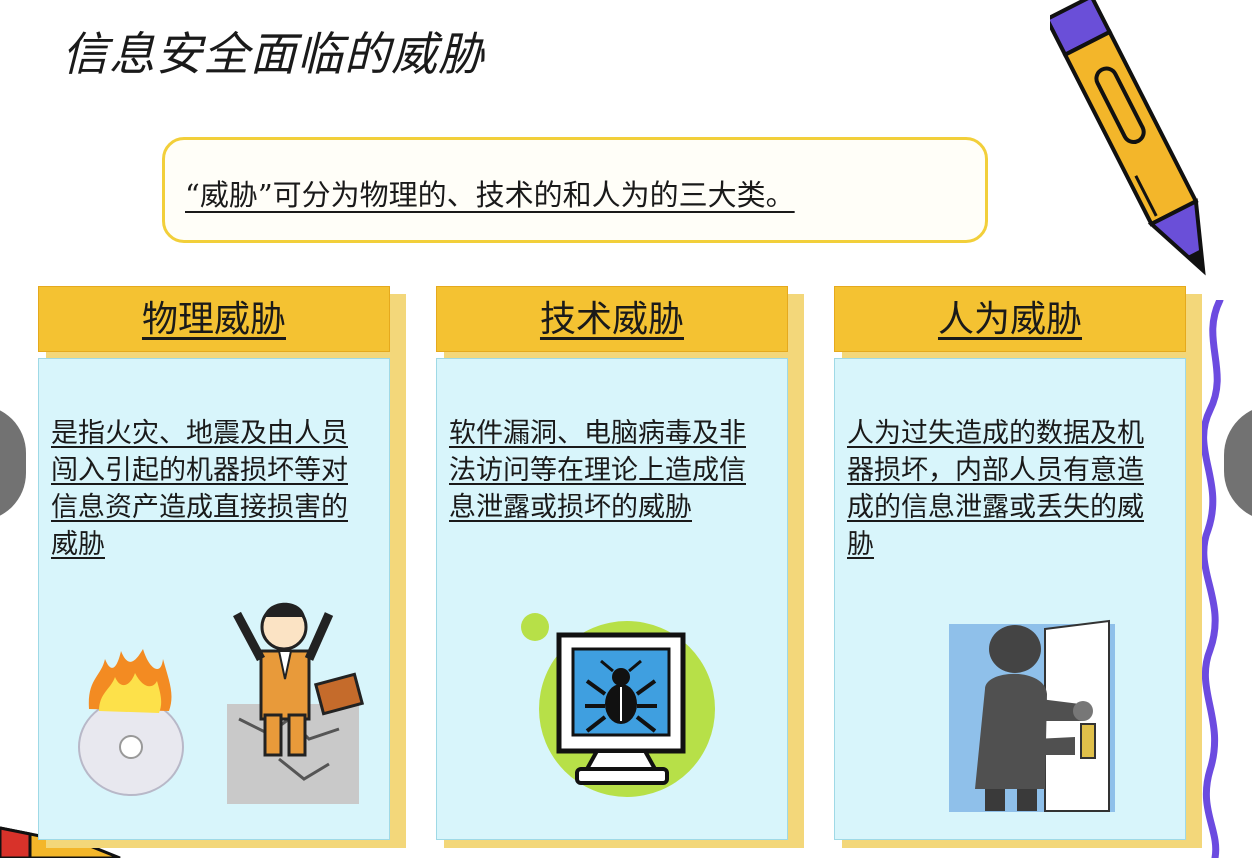 Image resolution: width=1252 pixels, height=858 pixels. Describe the element at coordinates (273, 54) in the screenshot. I see `slide-title: 信息安全面临的威胁` at that location.